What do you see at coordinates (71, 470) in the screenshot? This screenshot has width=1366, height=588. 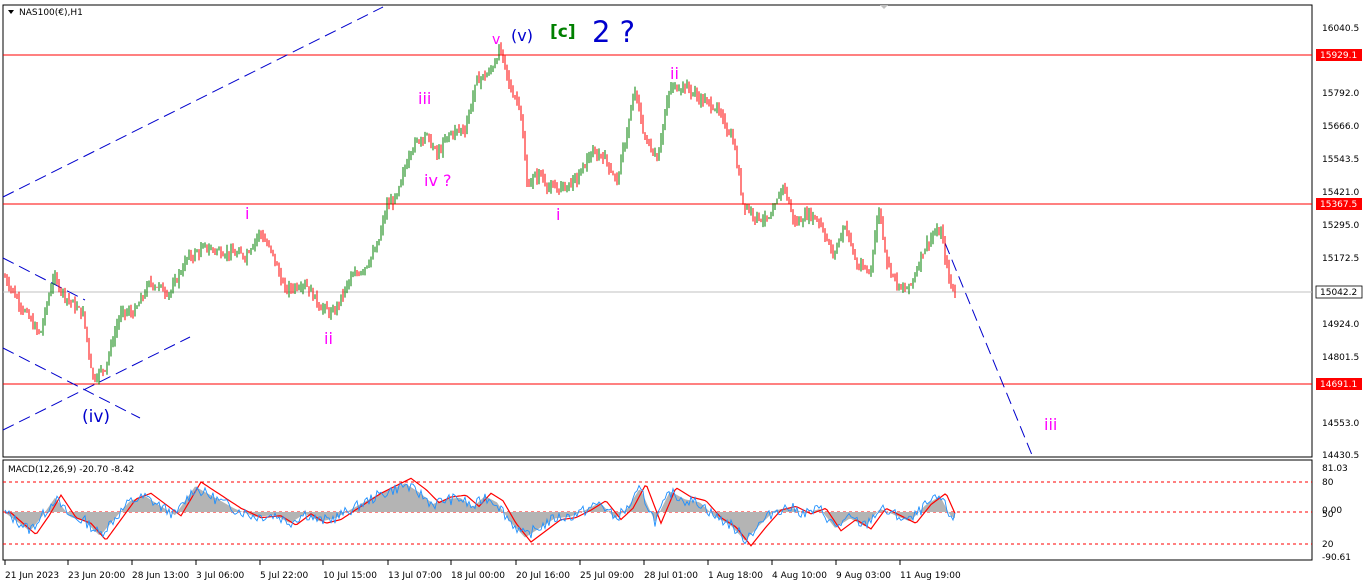 I see `macd-label: MACD(12,26,9) -20.70 -8.42` at bounding box center [71, 470].